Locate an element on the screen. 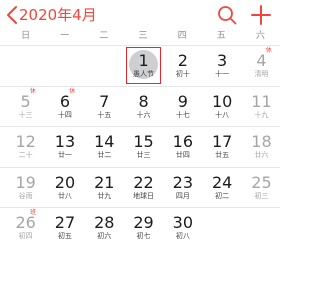  search-button is located at coordinates (227, 15).